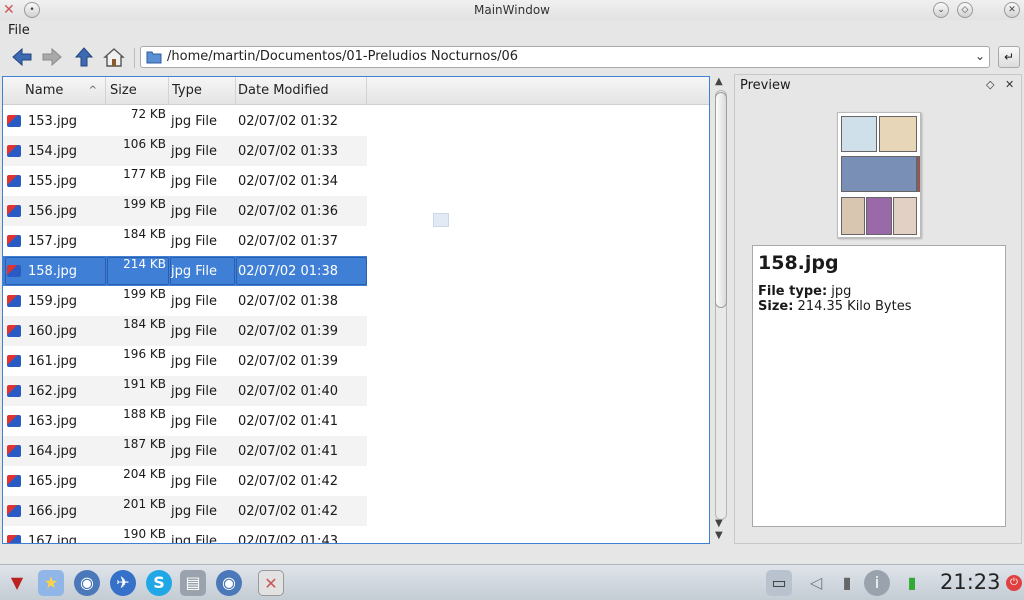 This screenshot has width=1024, height=600. I want to click on scroll-up-icon: ▲, so click(719, 81).